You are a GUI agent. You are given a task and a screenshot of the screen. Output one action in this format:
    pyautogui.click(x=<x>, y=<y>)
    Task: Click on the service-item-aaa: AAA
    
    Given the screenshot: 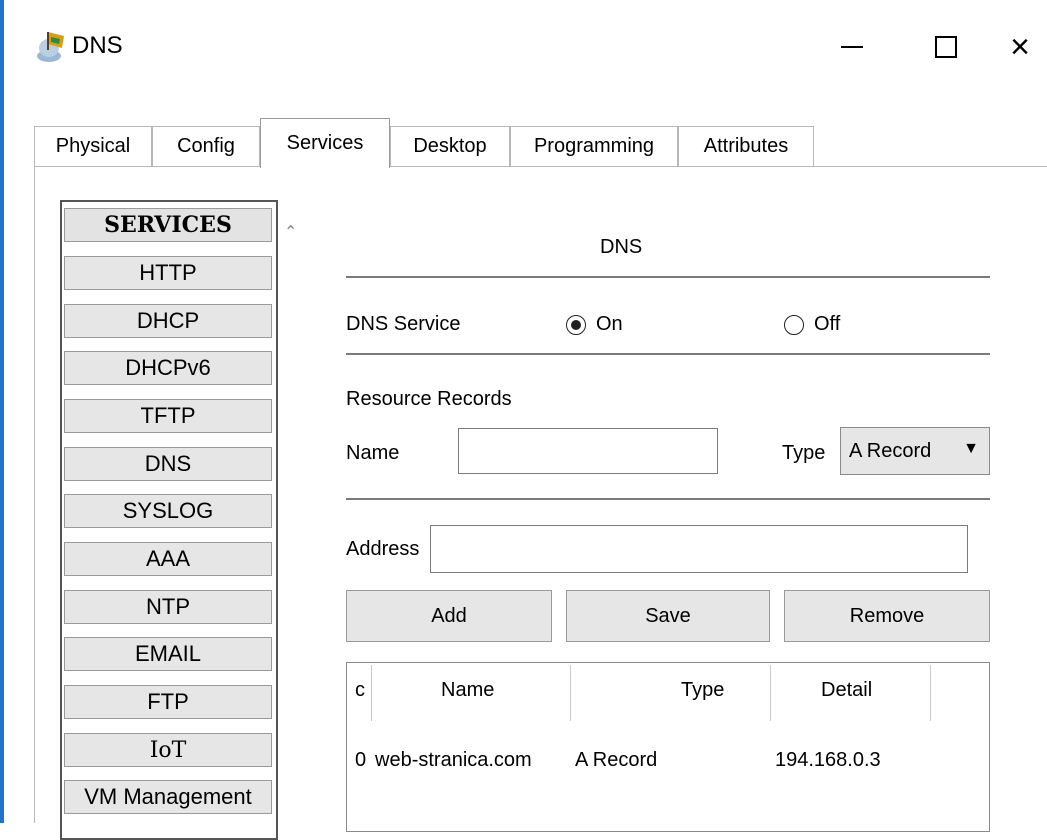 What is the action you would take?
    pyautogui.click(x=168, y=559)
    